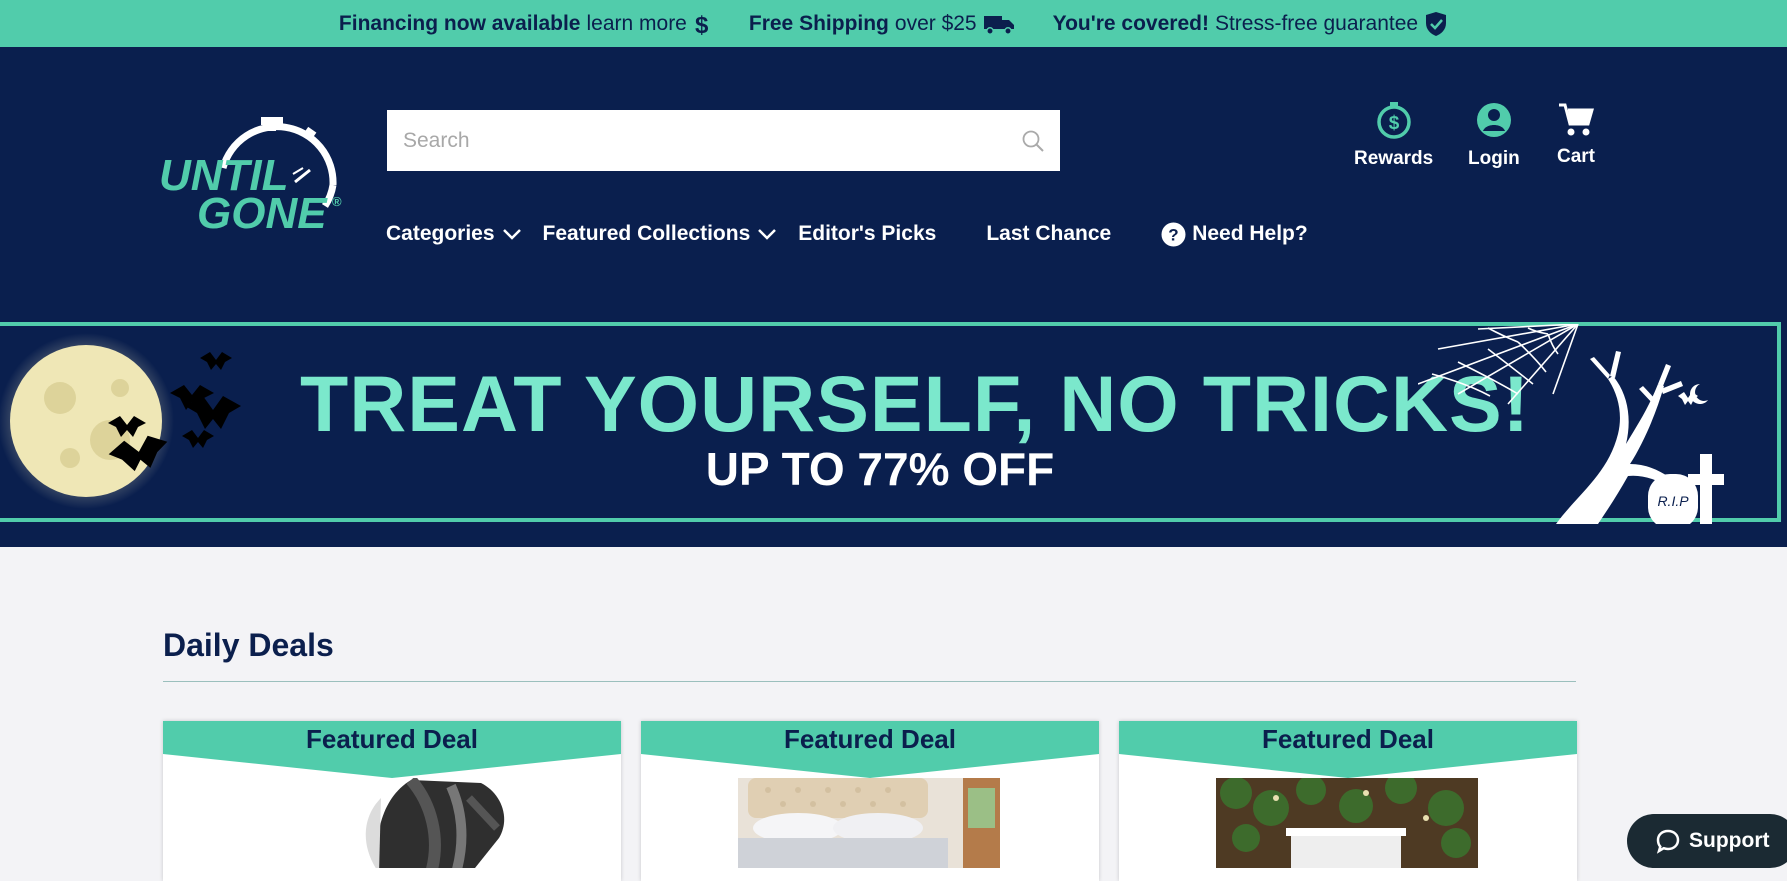 The height and width of the screenshot is (881, 1787). What do you see at coordinates (255, 175) in the screenshot?
I see `until-gone-logo: UNTIL GONE ®` at bounding box center [255, 175].